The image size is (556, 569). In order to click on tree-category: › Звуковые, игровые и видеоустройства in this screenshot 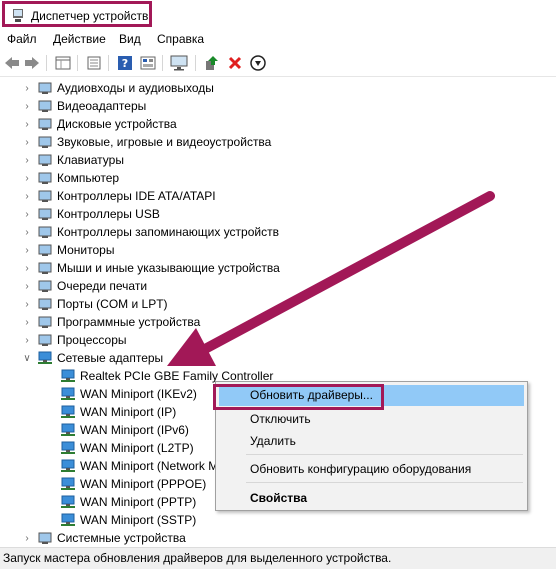, I will do `click(146, 142)`.